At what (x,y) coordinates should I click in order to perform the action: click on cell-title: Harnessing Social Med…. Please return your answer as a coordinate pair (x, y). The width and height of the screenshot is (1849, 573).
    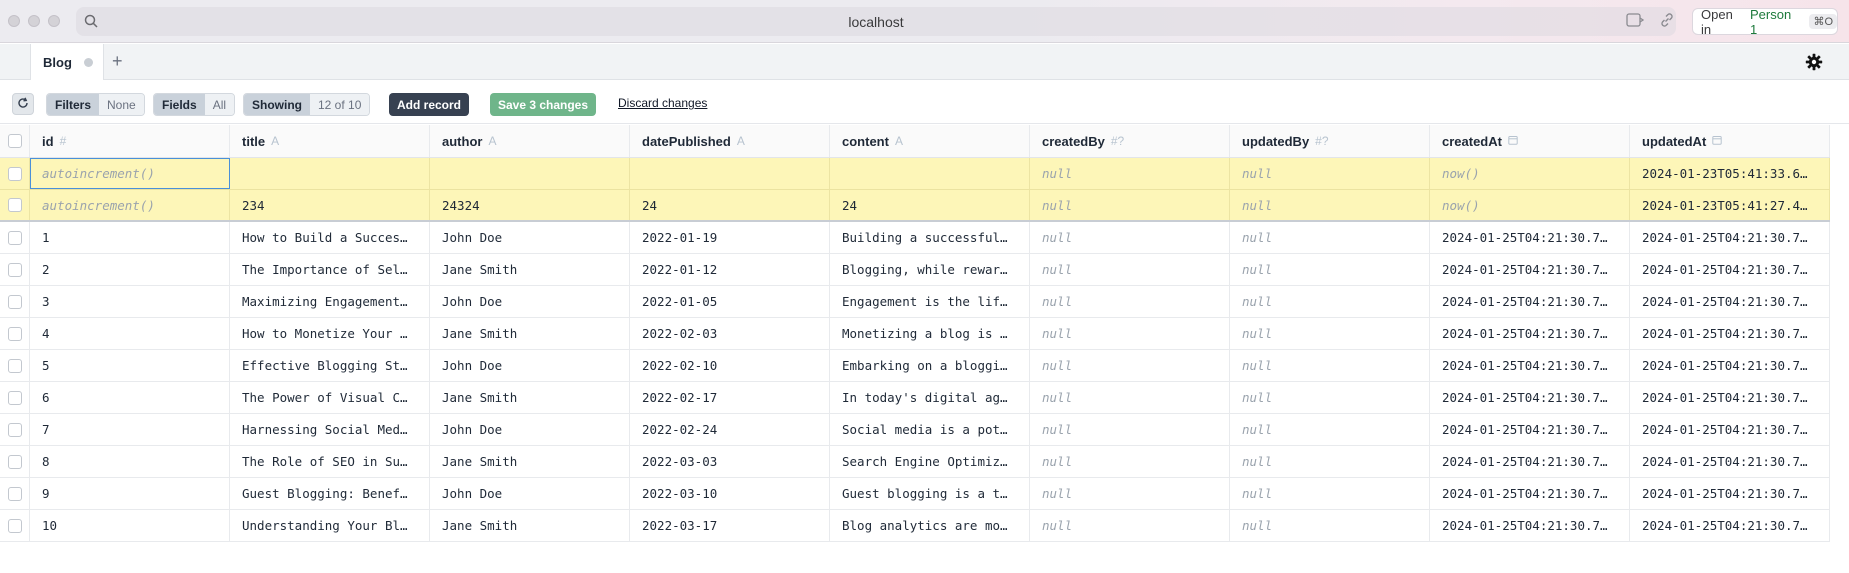
    Looking at the image, I should click on (330, 429).